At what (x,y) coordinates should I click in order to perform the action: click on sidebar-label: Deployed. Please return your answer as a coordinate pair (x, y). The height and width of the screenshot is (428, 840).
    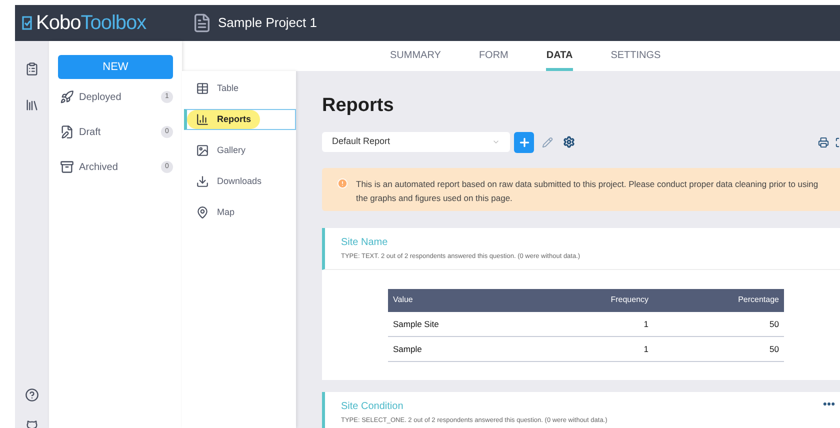
    Looking at the image, I should click on (100, 97).